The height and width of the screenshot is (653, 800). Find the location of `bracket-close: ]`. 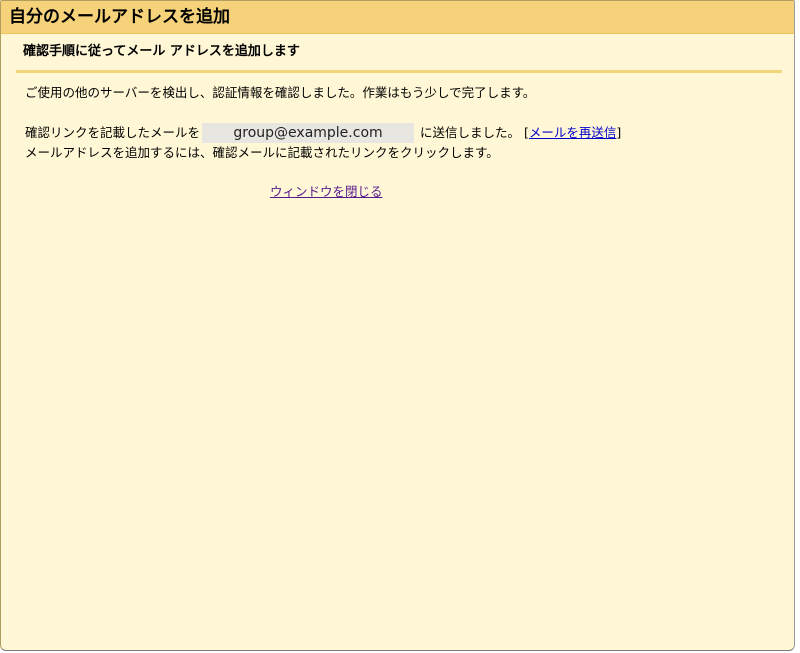

bracket-close: ] is located at coordinates (619, 132).